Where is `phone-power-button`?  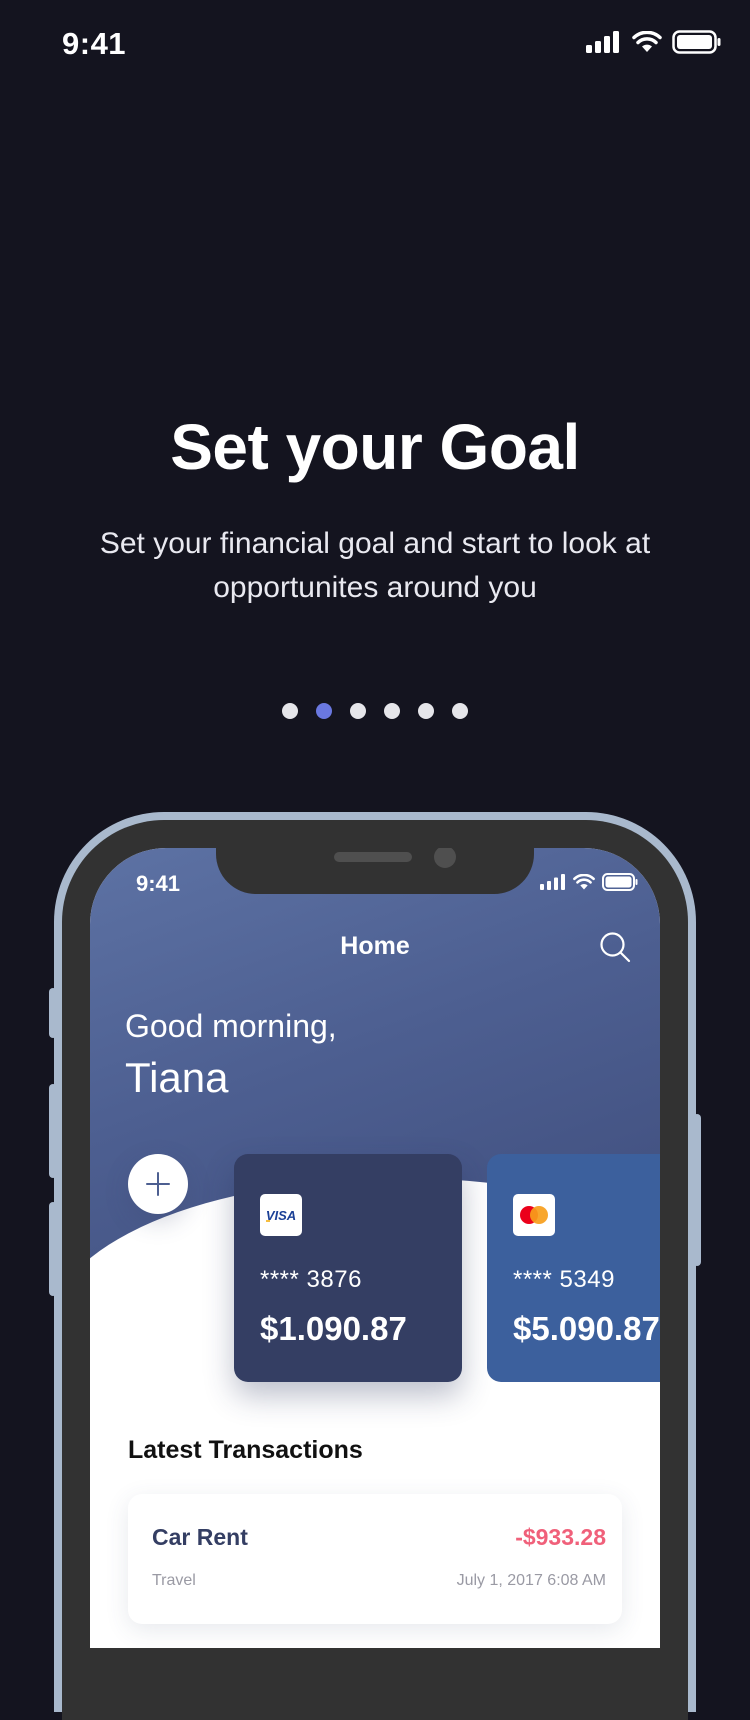
phone-power-button is located at coordinates (697, 1190).